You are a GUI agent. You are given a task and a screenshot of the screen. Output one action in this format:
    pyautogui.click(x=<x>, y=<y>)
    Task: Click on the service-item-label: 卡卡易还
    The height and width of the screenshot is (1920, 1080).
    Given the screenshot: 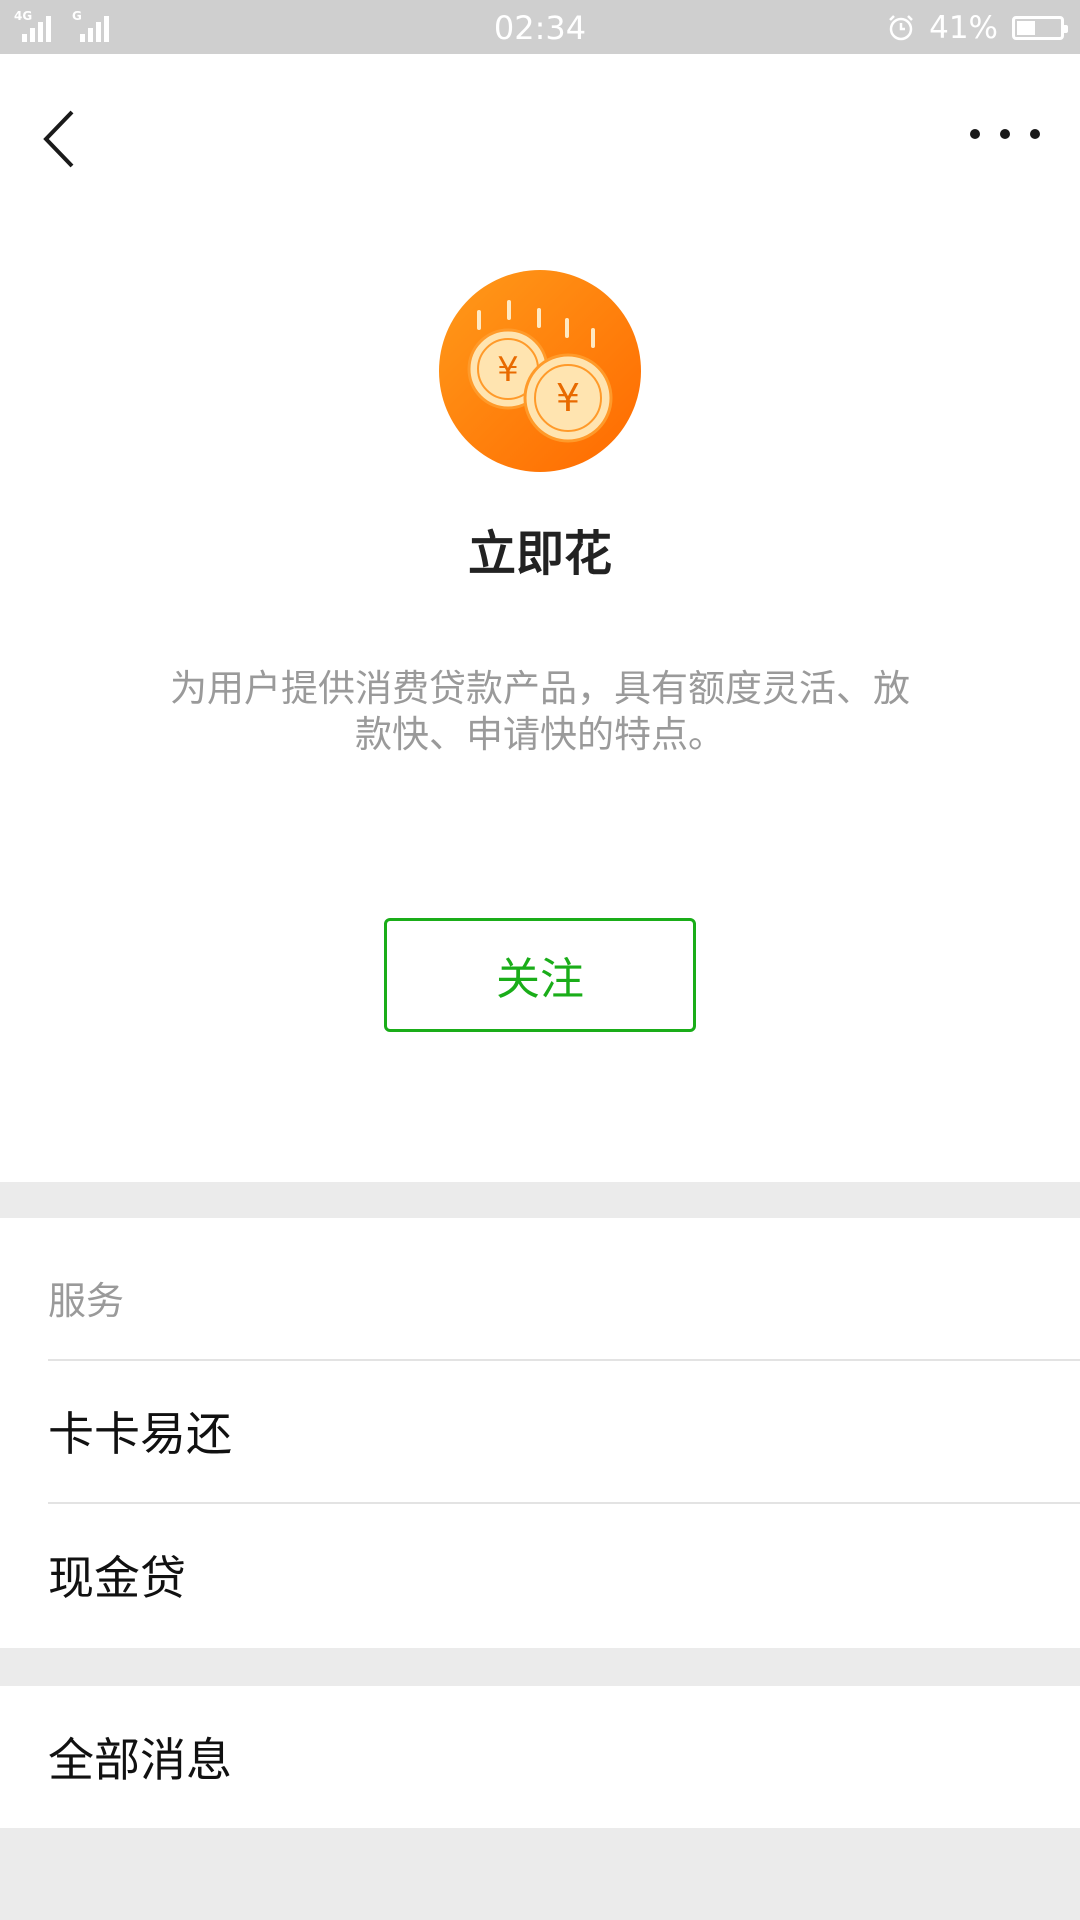 What is the action you would take?
    pyautogui.click(x=140, y=1434)
    